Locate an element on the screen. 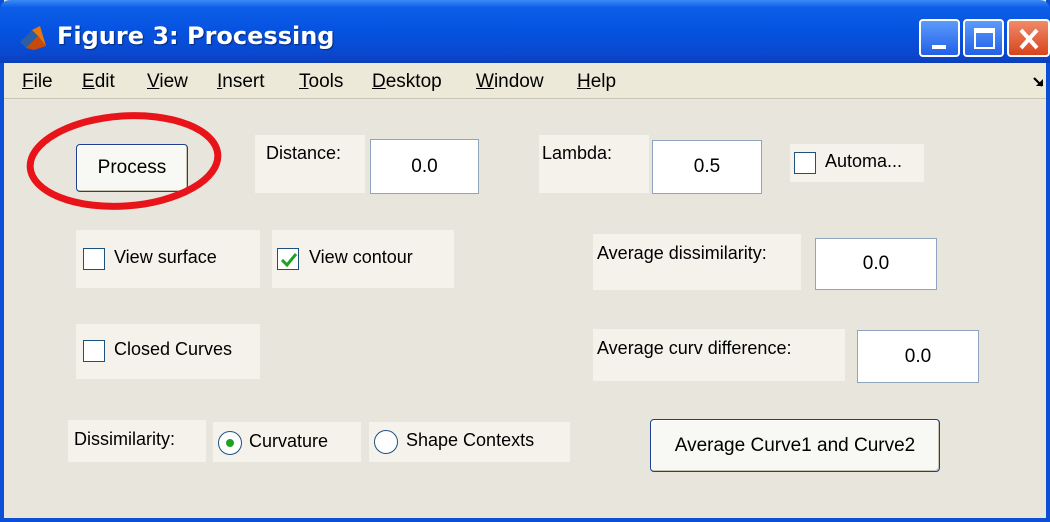 This screenshot has width=1050, height=522. avg-curv-difference-label-text: Average curv difference: is located at coordinates (694, 348).